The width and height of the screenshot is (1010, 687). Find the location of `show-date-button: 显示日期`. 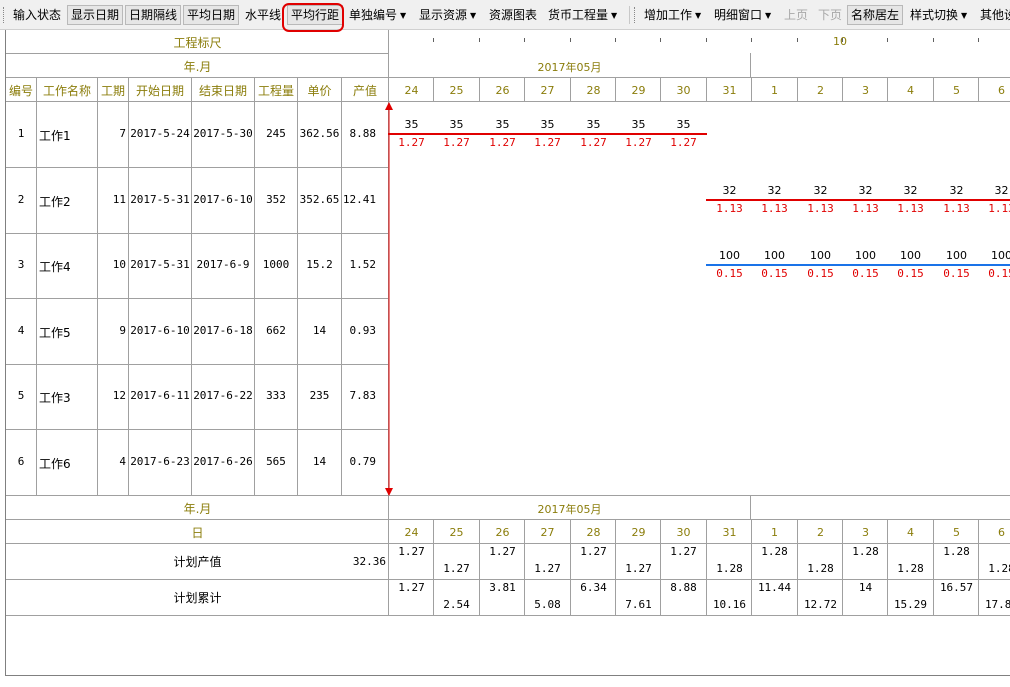

show-date-button: 显示日期 is located at coordinates (95, 15).